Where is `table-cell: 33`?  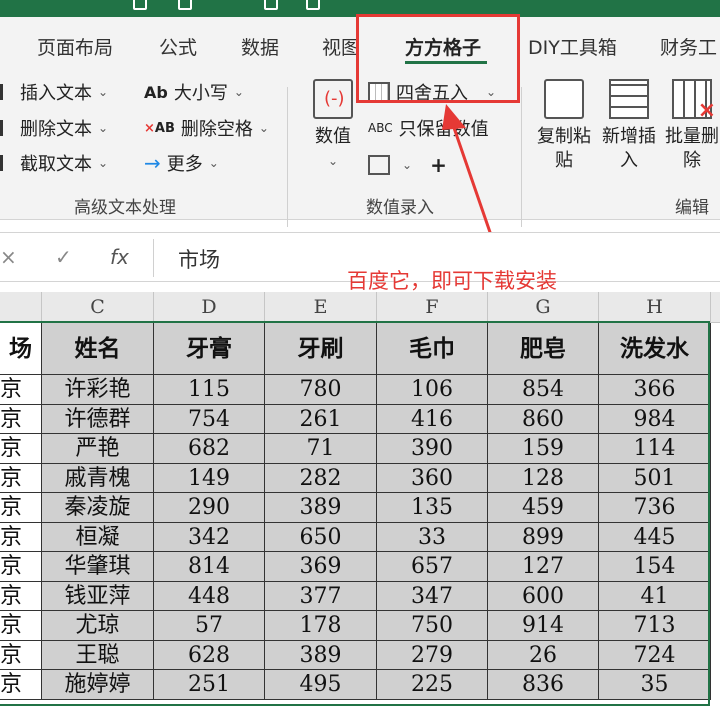
table-cell: 33 is located at coordinates (432, 537).